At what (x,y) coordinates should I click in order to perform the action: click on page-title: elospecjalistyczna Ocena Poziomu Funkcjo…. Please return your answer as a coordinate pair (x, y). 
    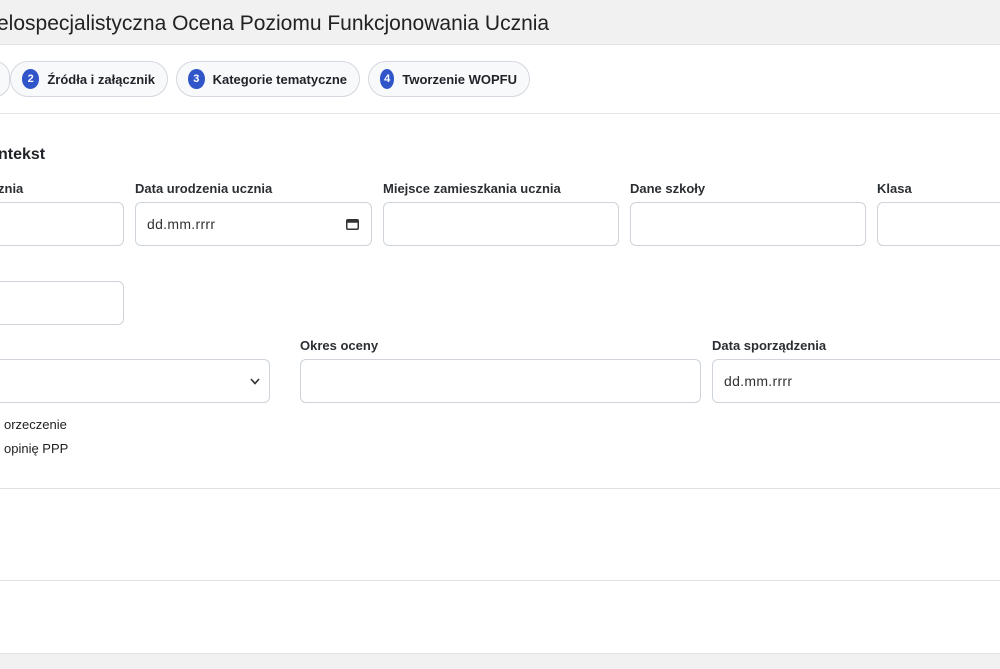
    Looking at the image, I should click on (275, 23).